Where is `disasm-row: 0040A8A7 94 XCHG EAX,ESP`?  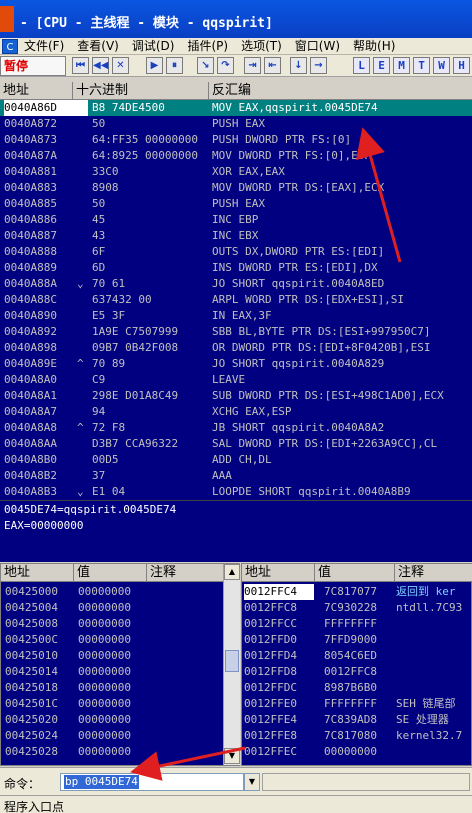 disasm-row: 0040A8A7 94 XCHG EAX,ESP is located at coordinates (236, 412).